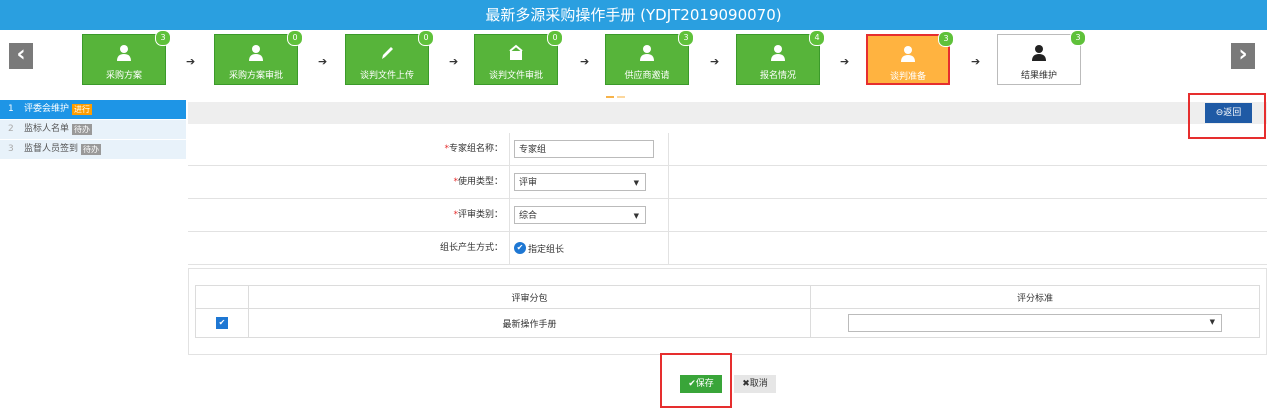 The width and height of the screenshot is (1267, 414). I want to click on step-doc-upload: 谈判文件上传 0, so click(389, 57).